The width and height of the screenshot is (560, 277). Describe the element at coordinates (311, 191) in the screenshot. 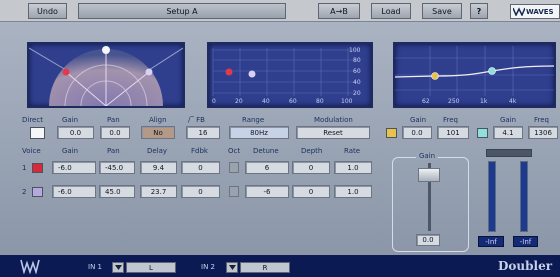

I see `voice2-depth-field: 0` at that location.